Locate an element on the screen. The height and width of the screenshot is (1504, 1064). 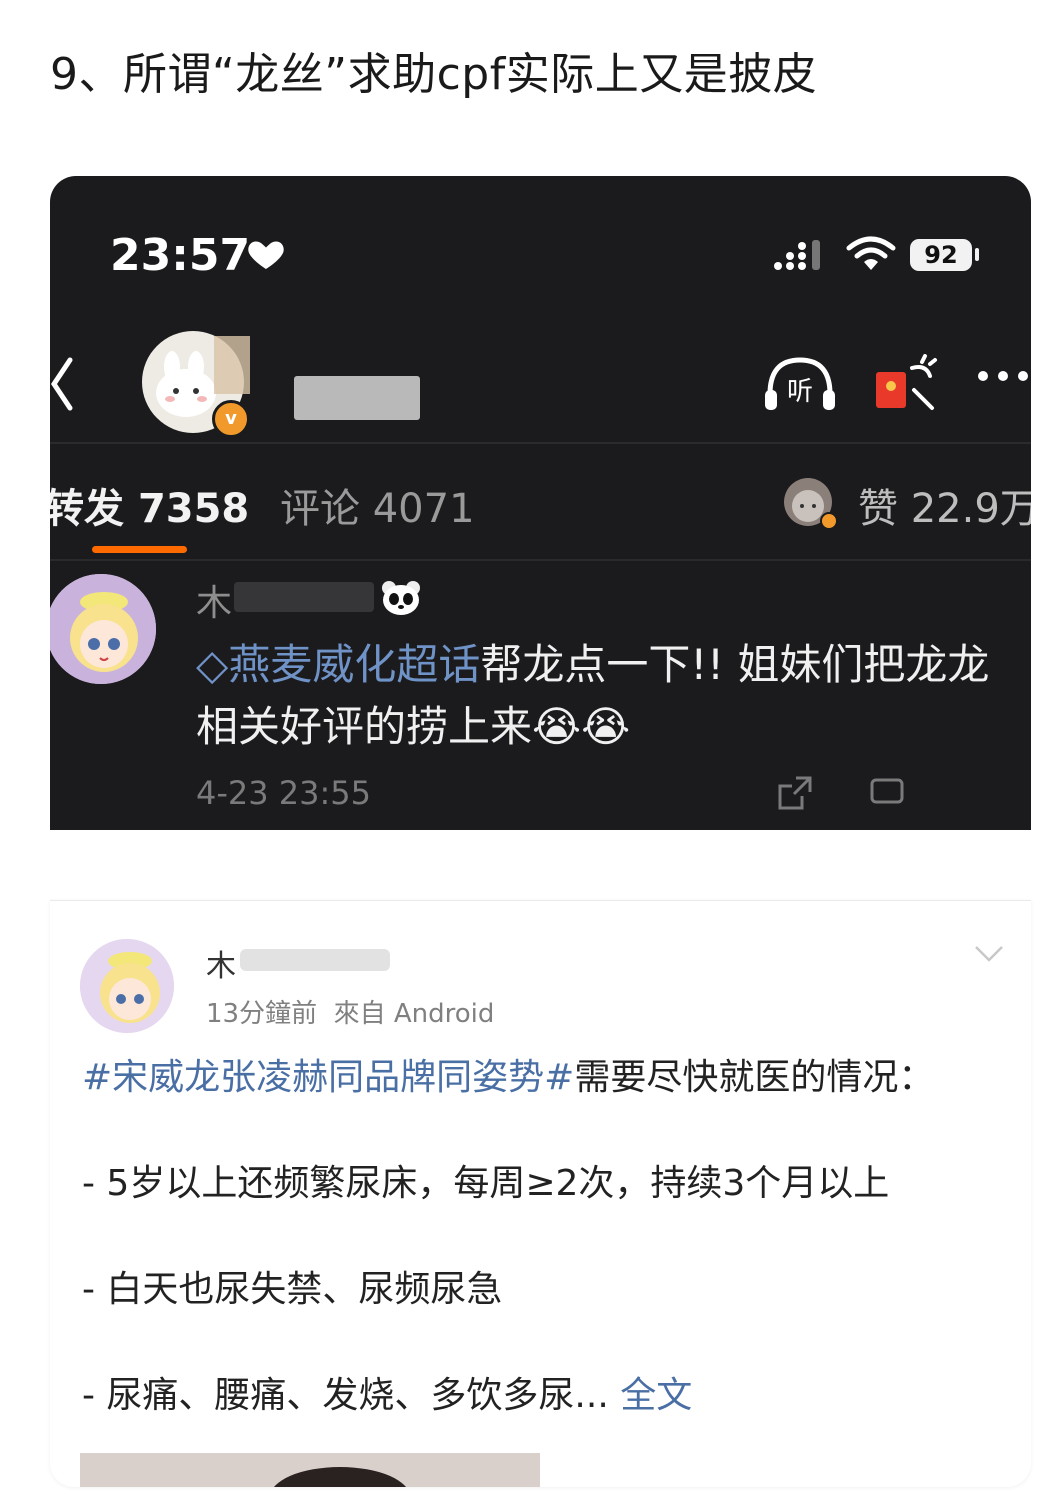
post-line-3: - 尿痛、腰痛、发烧、多饮多尿... 全文 is located at coordinates (542, 1396).